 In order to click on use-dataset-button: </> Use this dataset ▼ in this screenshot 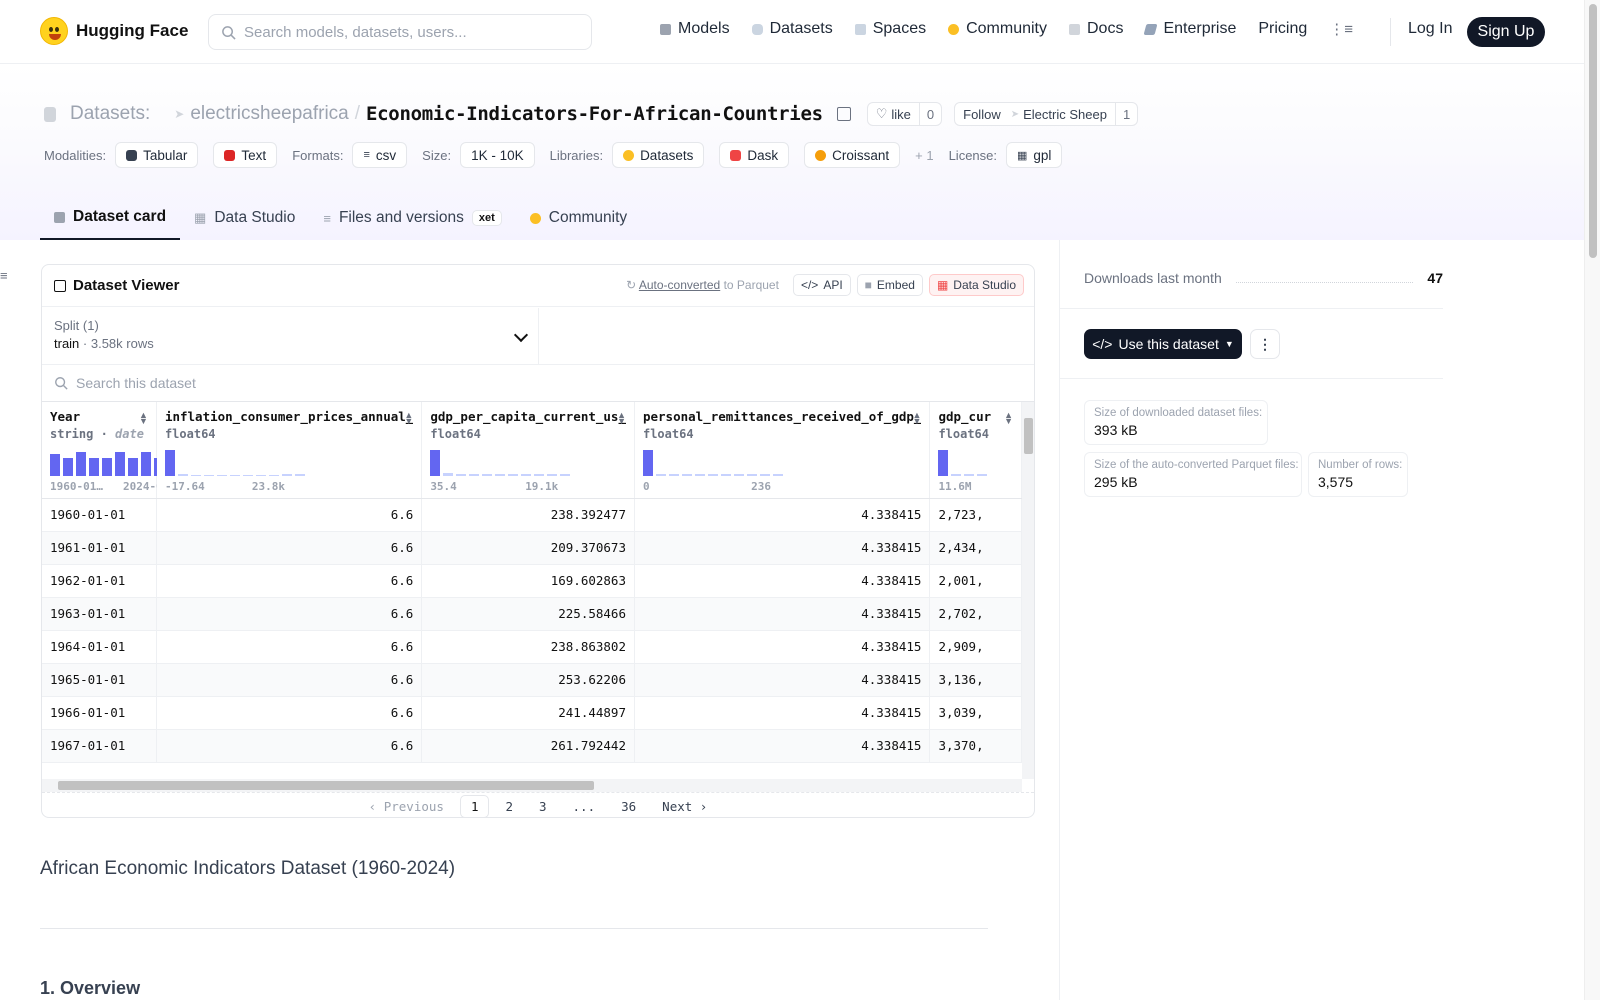, I will do `click(1163, 344)`.